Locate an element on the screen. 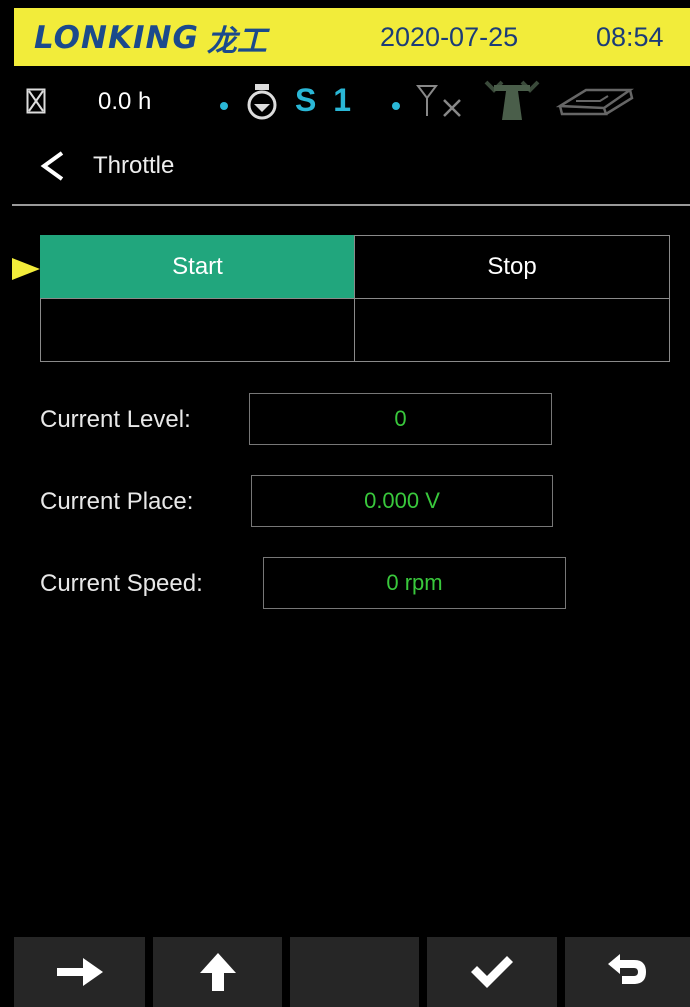 Image resolution: width=690 pixels, height=1007 pixels. current-speed-label: Current Speed: is located at coordinates (121, 583).